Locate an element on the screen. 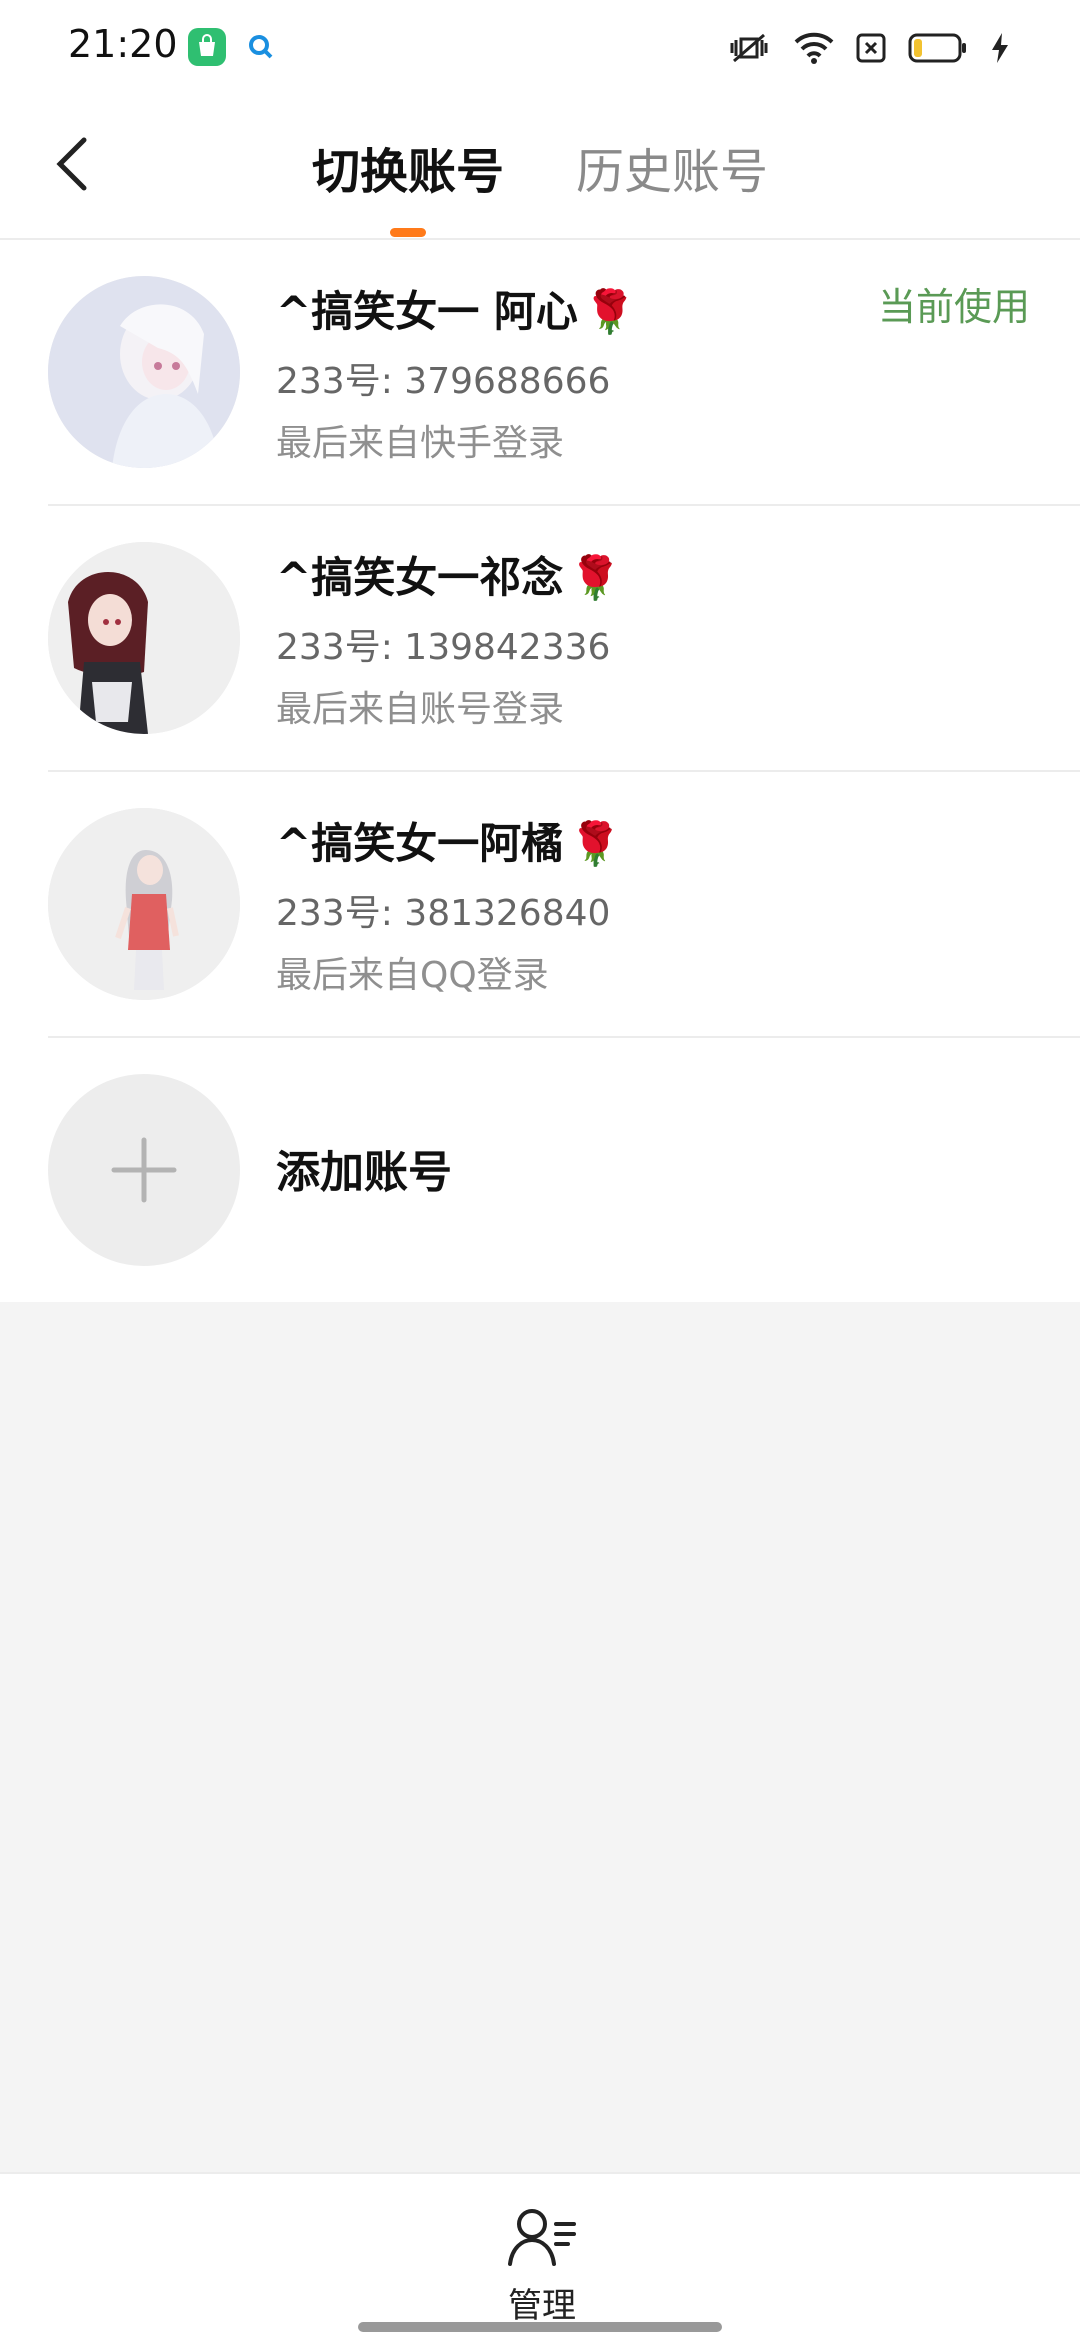 The image size is (1080, 2342). plus-icon is located at coordinates (144, 1170).